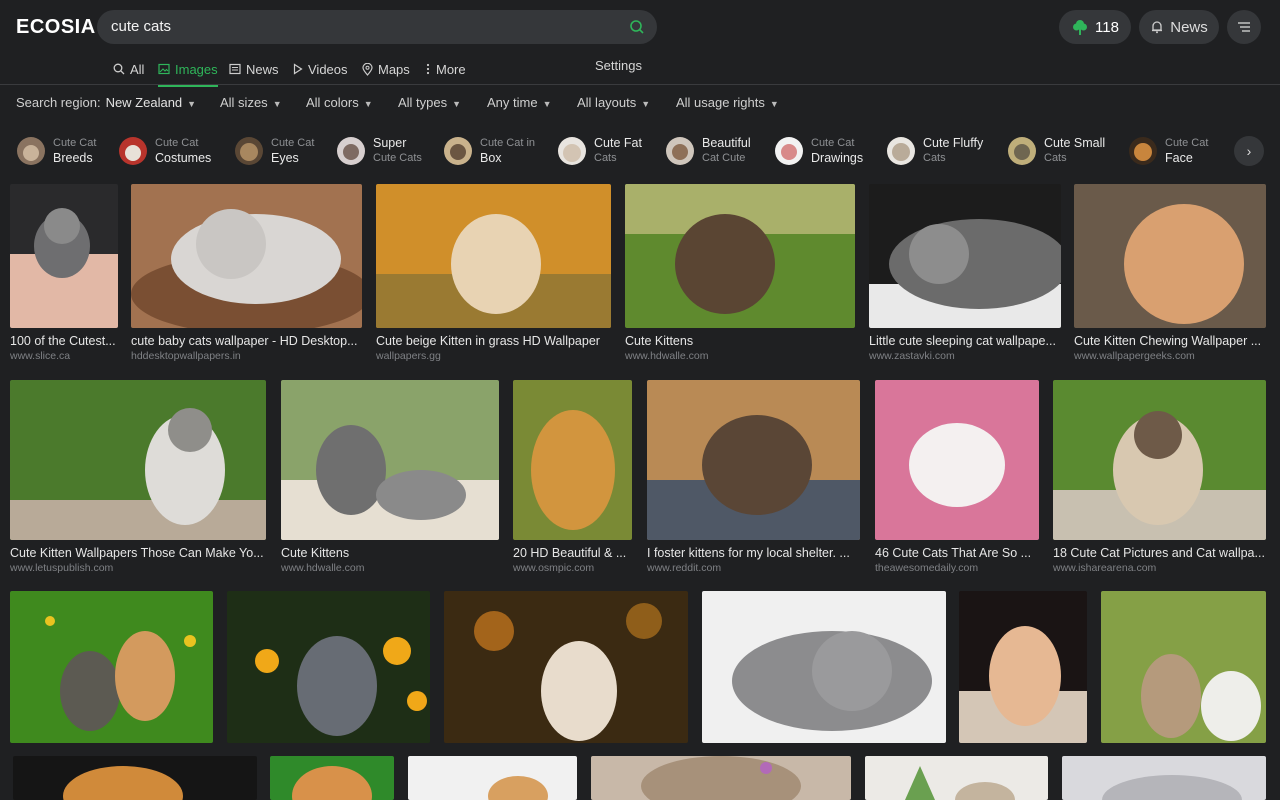 The width and height of the screenshot is (1280, 800). What do you see at coordinates (141, 26) in the screenshot?
I see `search-input: cute cats` at bounding box center [141, 26].